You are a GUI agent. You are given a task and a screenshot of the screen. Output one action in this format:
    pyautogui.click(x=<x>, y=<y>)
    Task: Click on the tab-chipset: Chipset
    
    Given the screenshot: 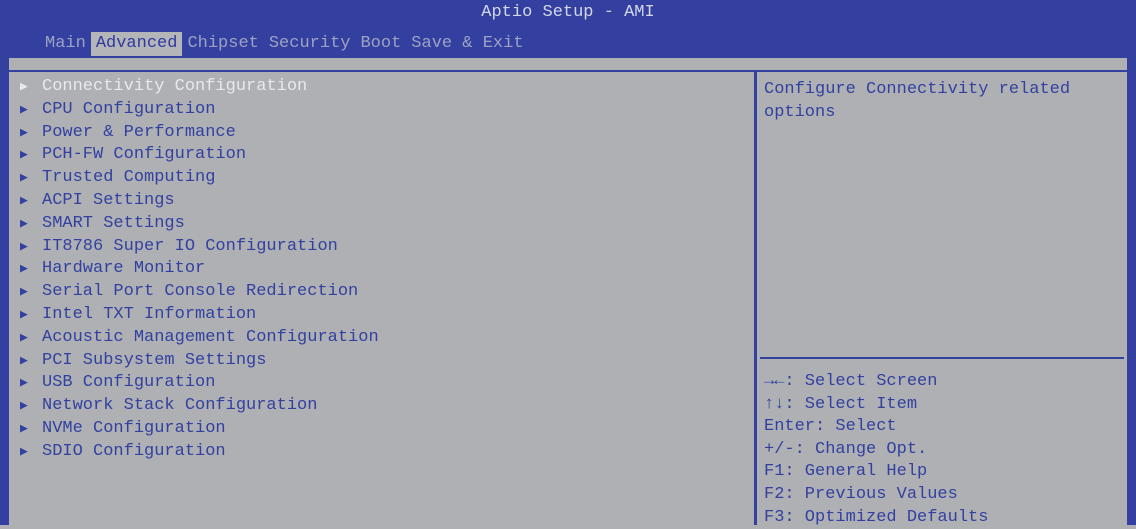 What is the action you would take?
    pyautogui.click(x=222, y=44)
    